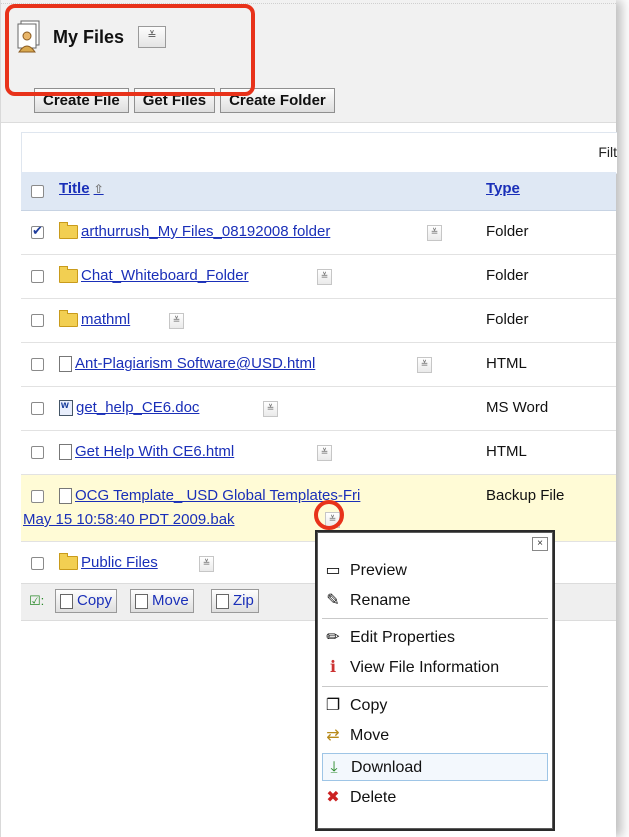 Image resolution: width=629 pixels, height=837 pixels. I want to click on menu-item-move: ⇄ Move, so click(435, 736).